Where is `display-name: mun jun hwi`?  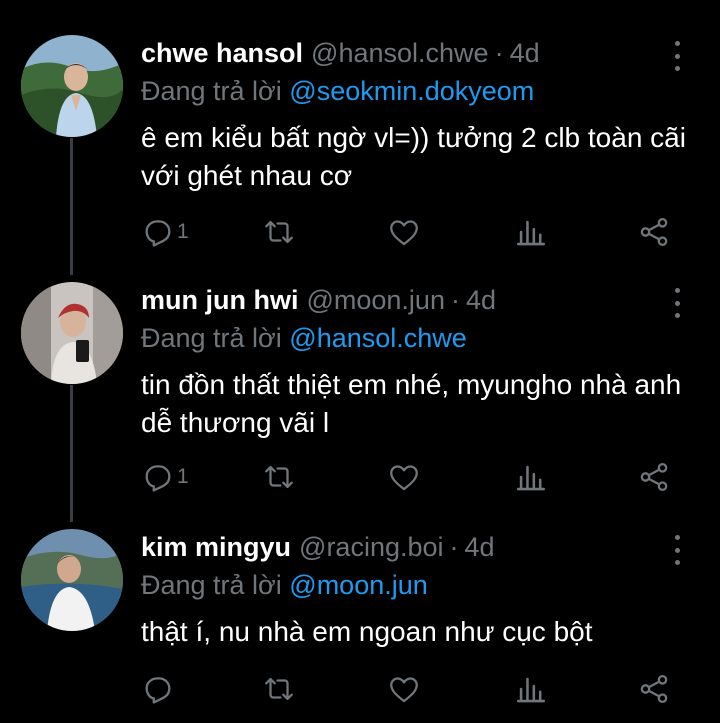 display-name: mun jun hwi is located at coordinates (219, 300).